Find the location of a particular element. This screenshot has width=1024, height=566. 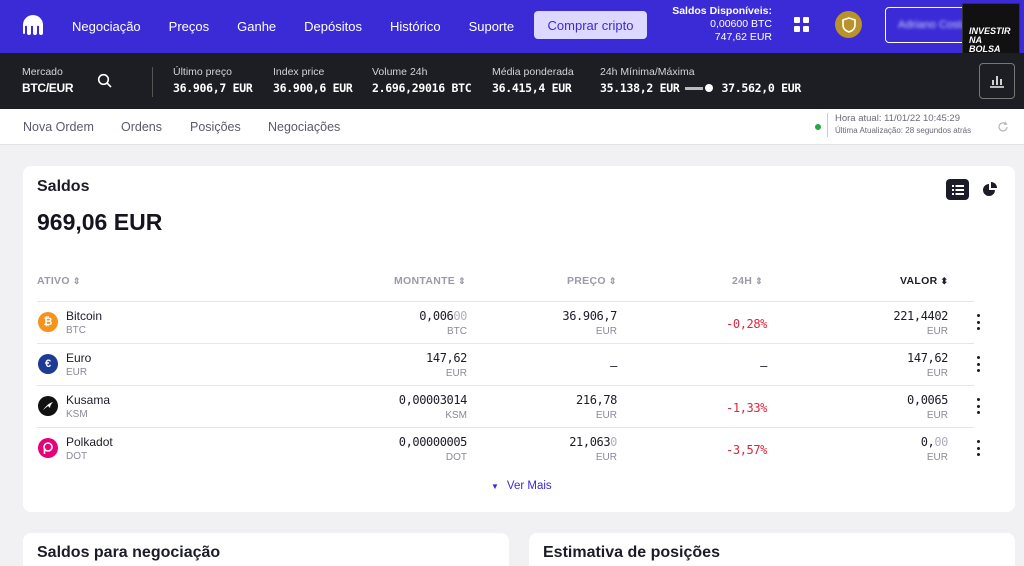

tab-positions: Posições is located at coordinates (215, 127).